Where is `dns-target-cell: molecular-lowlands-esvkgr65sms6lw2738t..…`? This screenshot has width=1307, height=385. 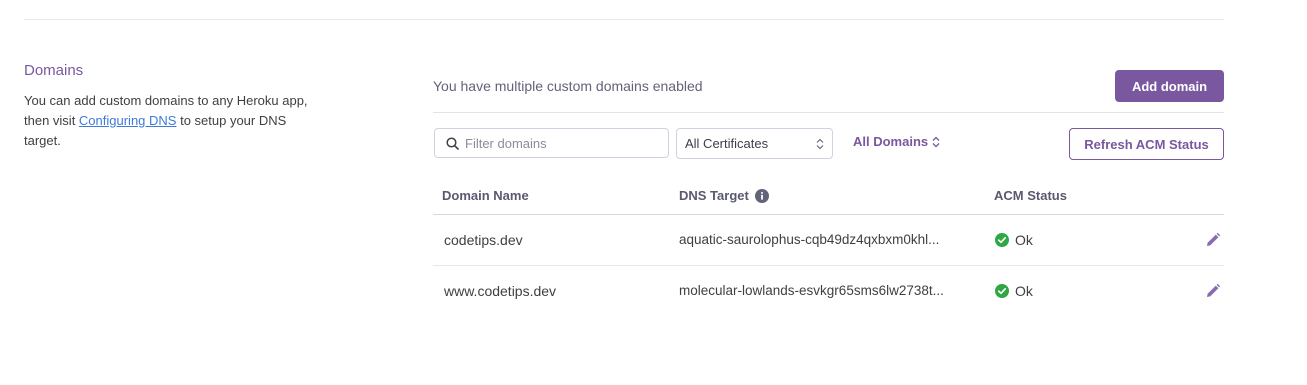 dns-target-cell: molecular-lowlands-esvkgr65sms6lw2738t..… is located at coordinates (811, 290).